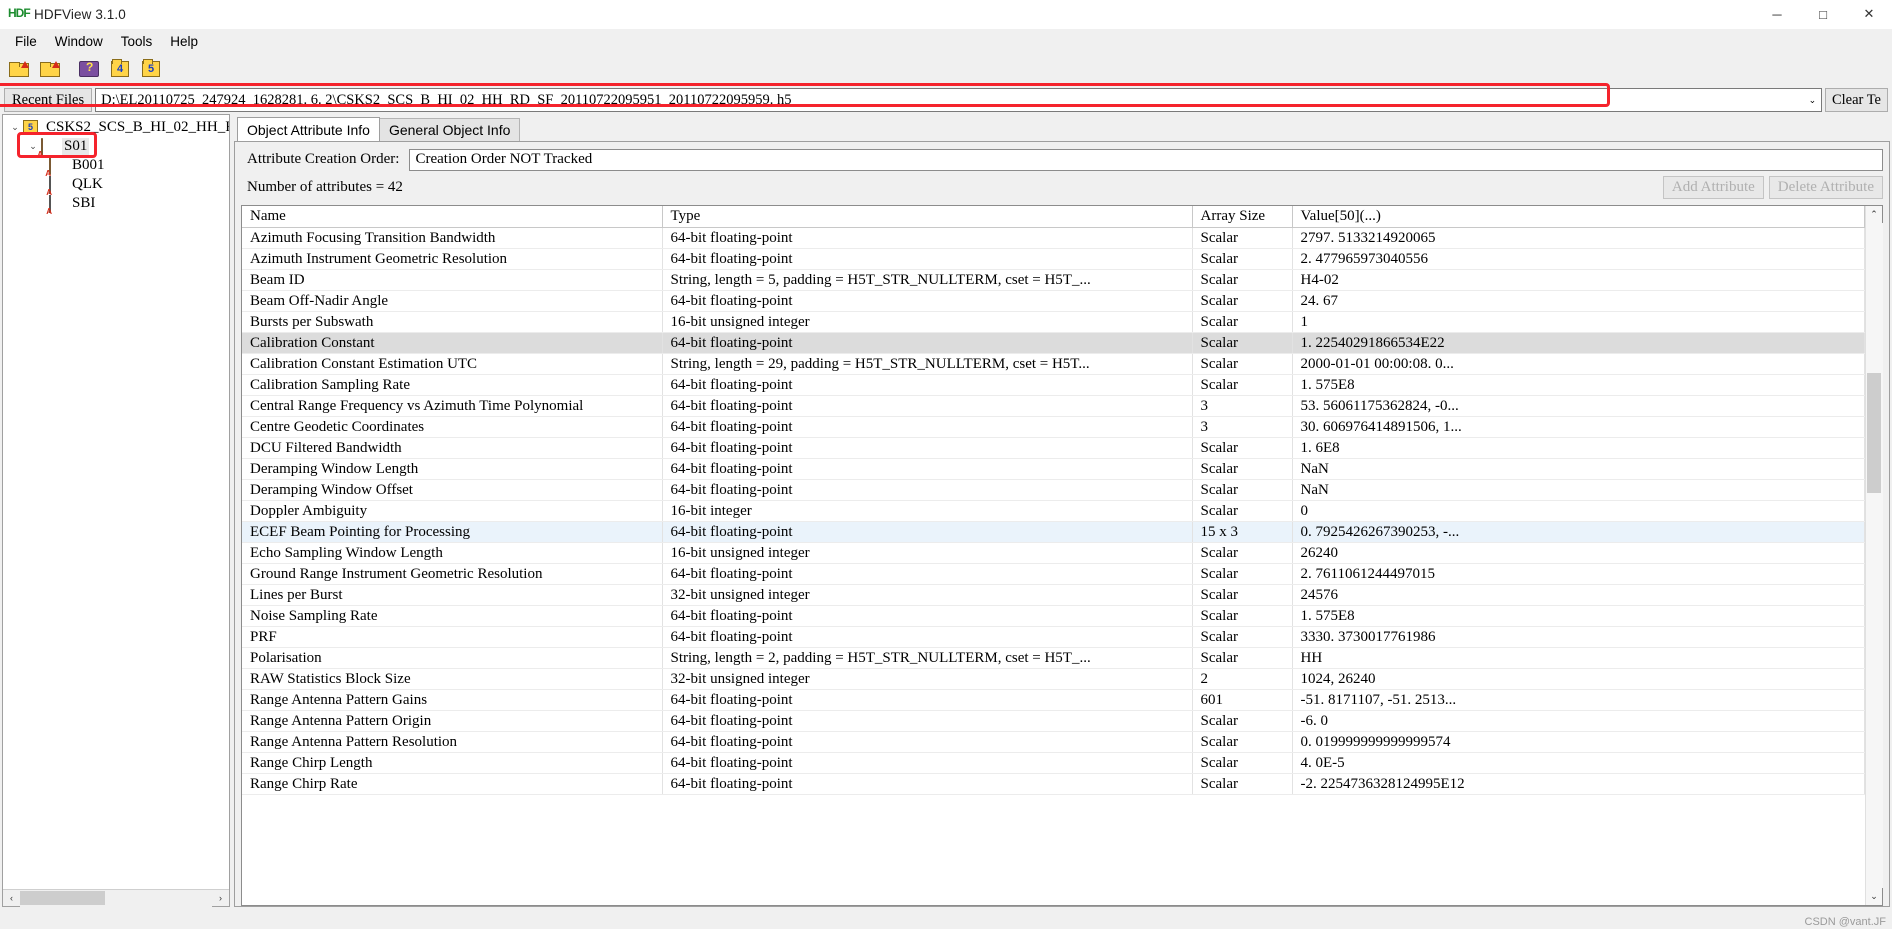 The image size is (1892, 929). Describe the element at coordinates (79, 41) in the screenshot. I see `menu-item-window: Window` at that location.